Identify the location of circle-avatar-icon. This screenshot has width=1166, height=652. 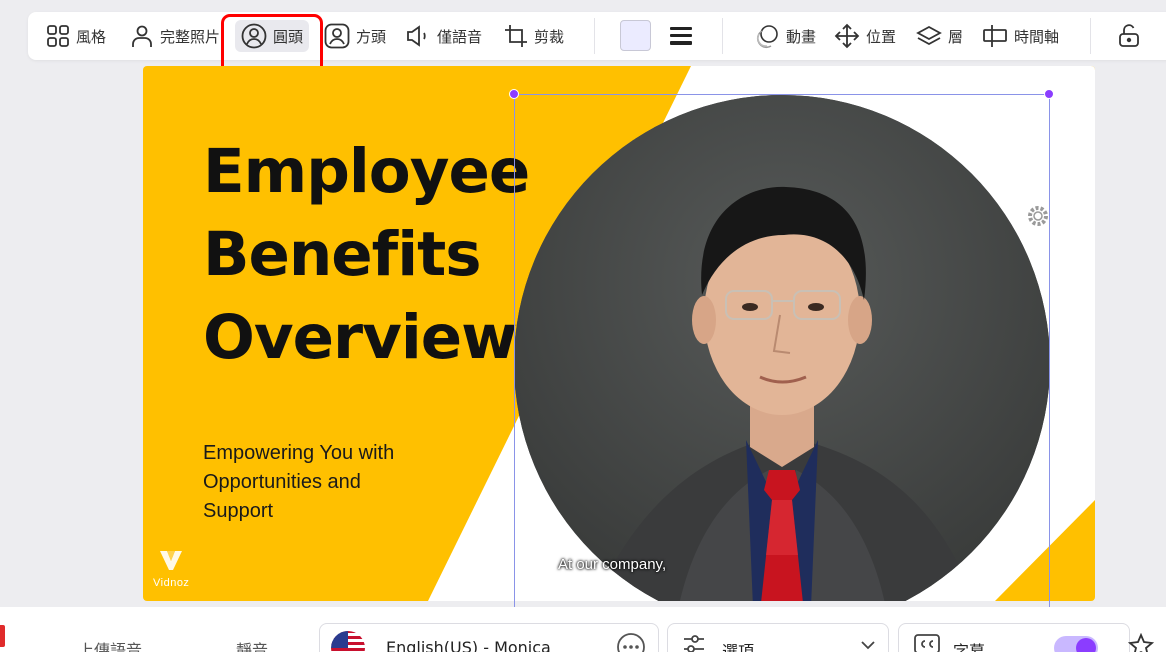
(254, 36).